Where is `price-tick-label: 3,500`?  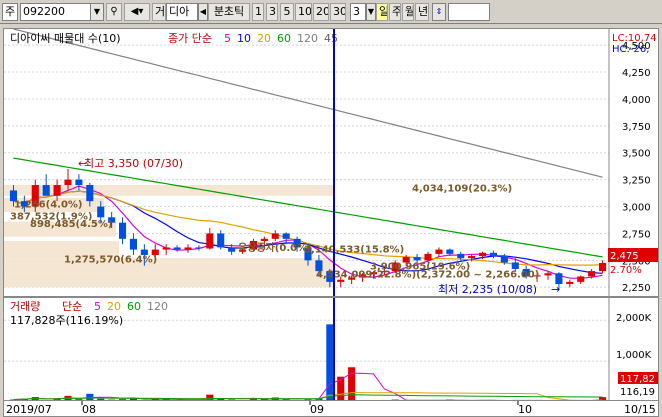
price-tick-label: 3,500 is located at coordinates (636, 154).